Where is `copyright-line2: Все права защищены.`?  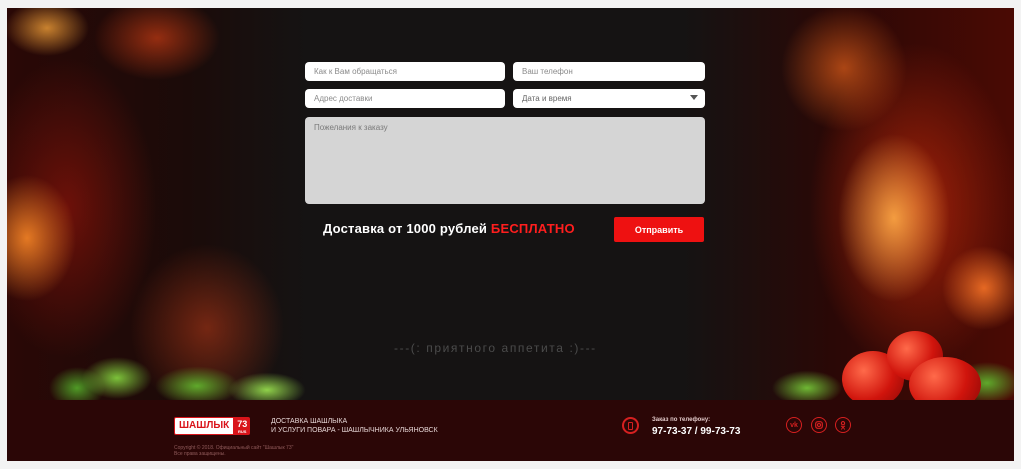
copyright-line2: Все права защищены. is located at coordinates (200, 454).